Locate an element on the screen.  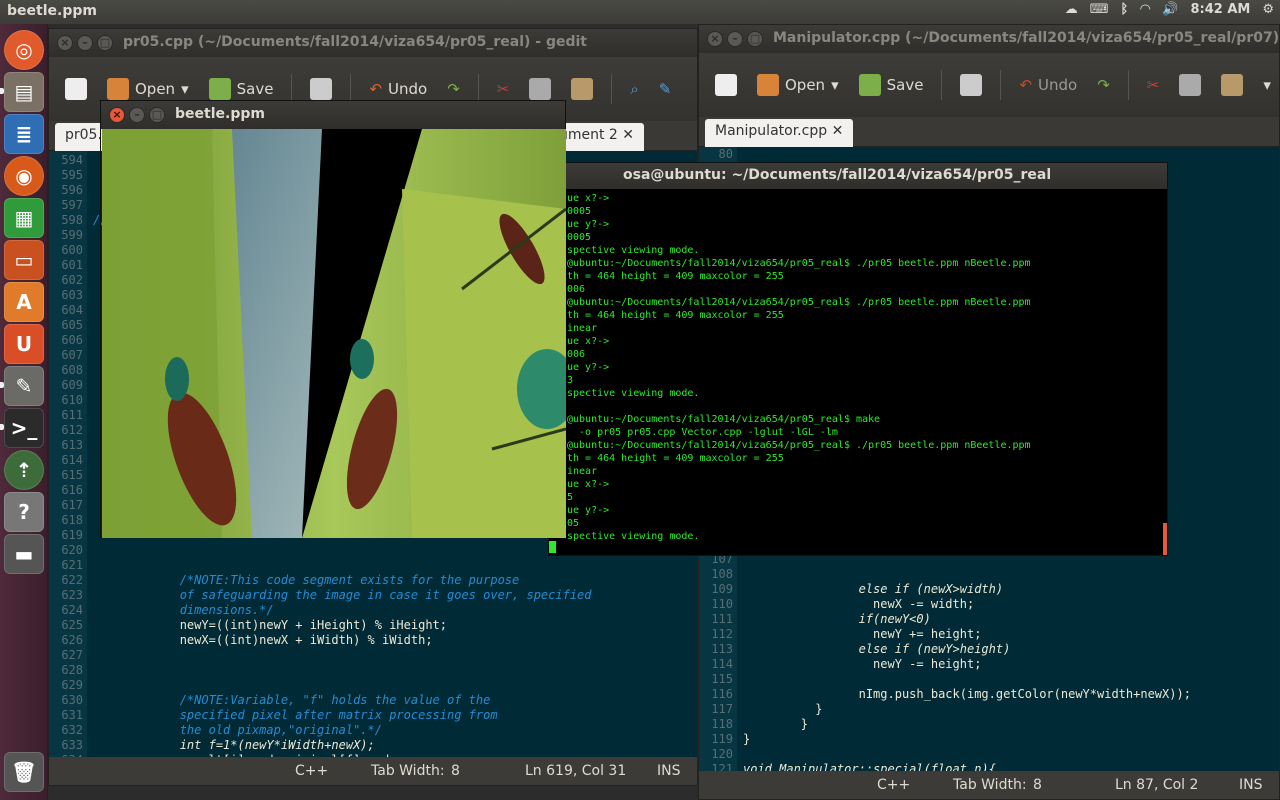
ubuntu-logo-icon: ◎ is located at coordinates (24, 50).